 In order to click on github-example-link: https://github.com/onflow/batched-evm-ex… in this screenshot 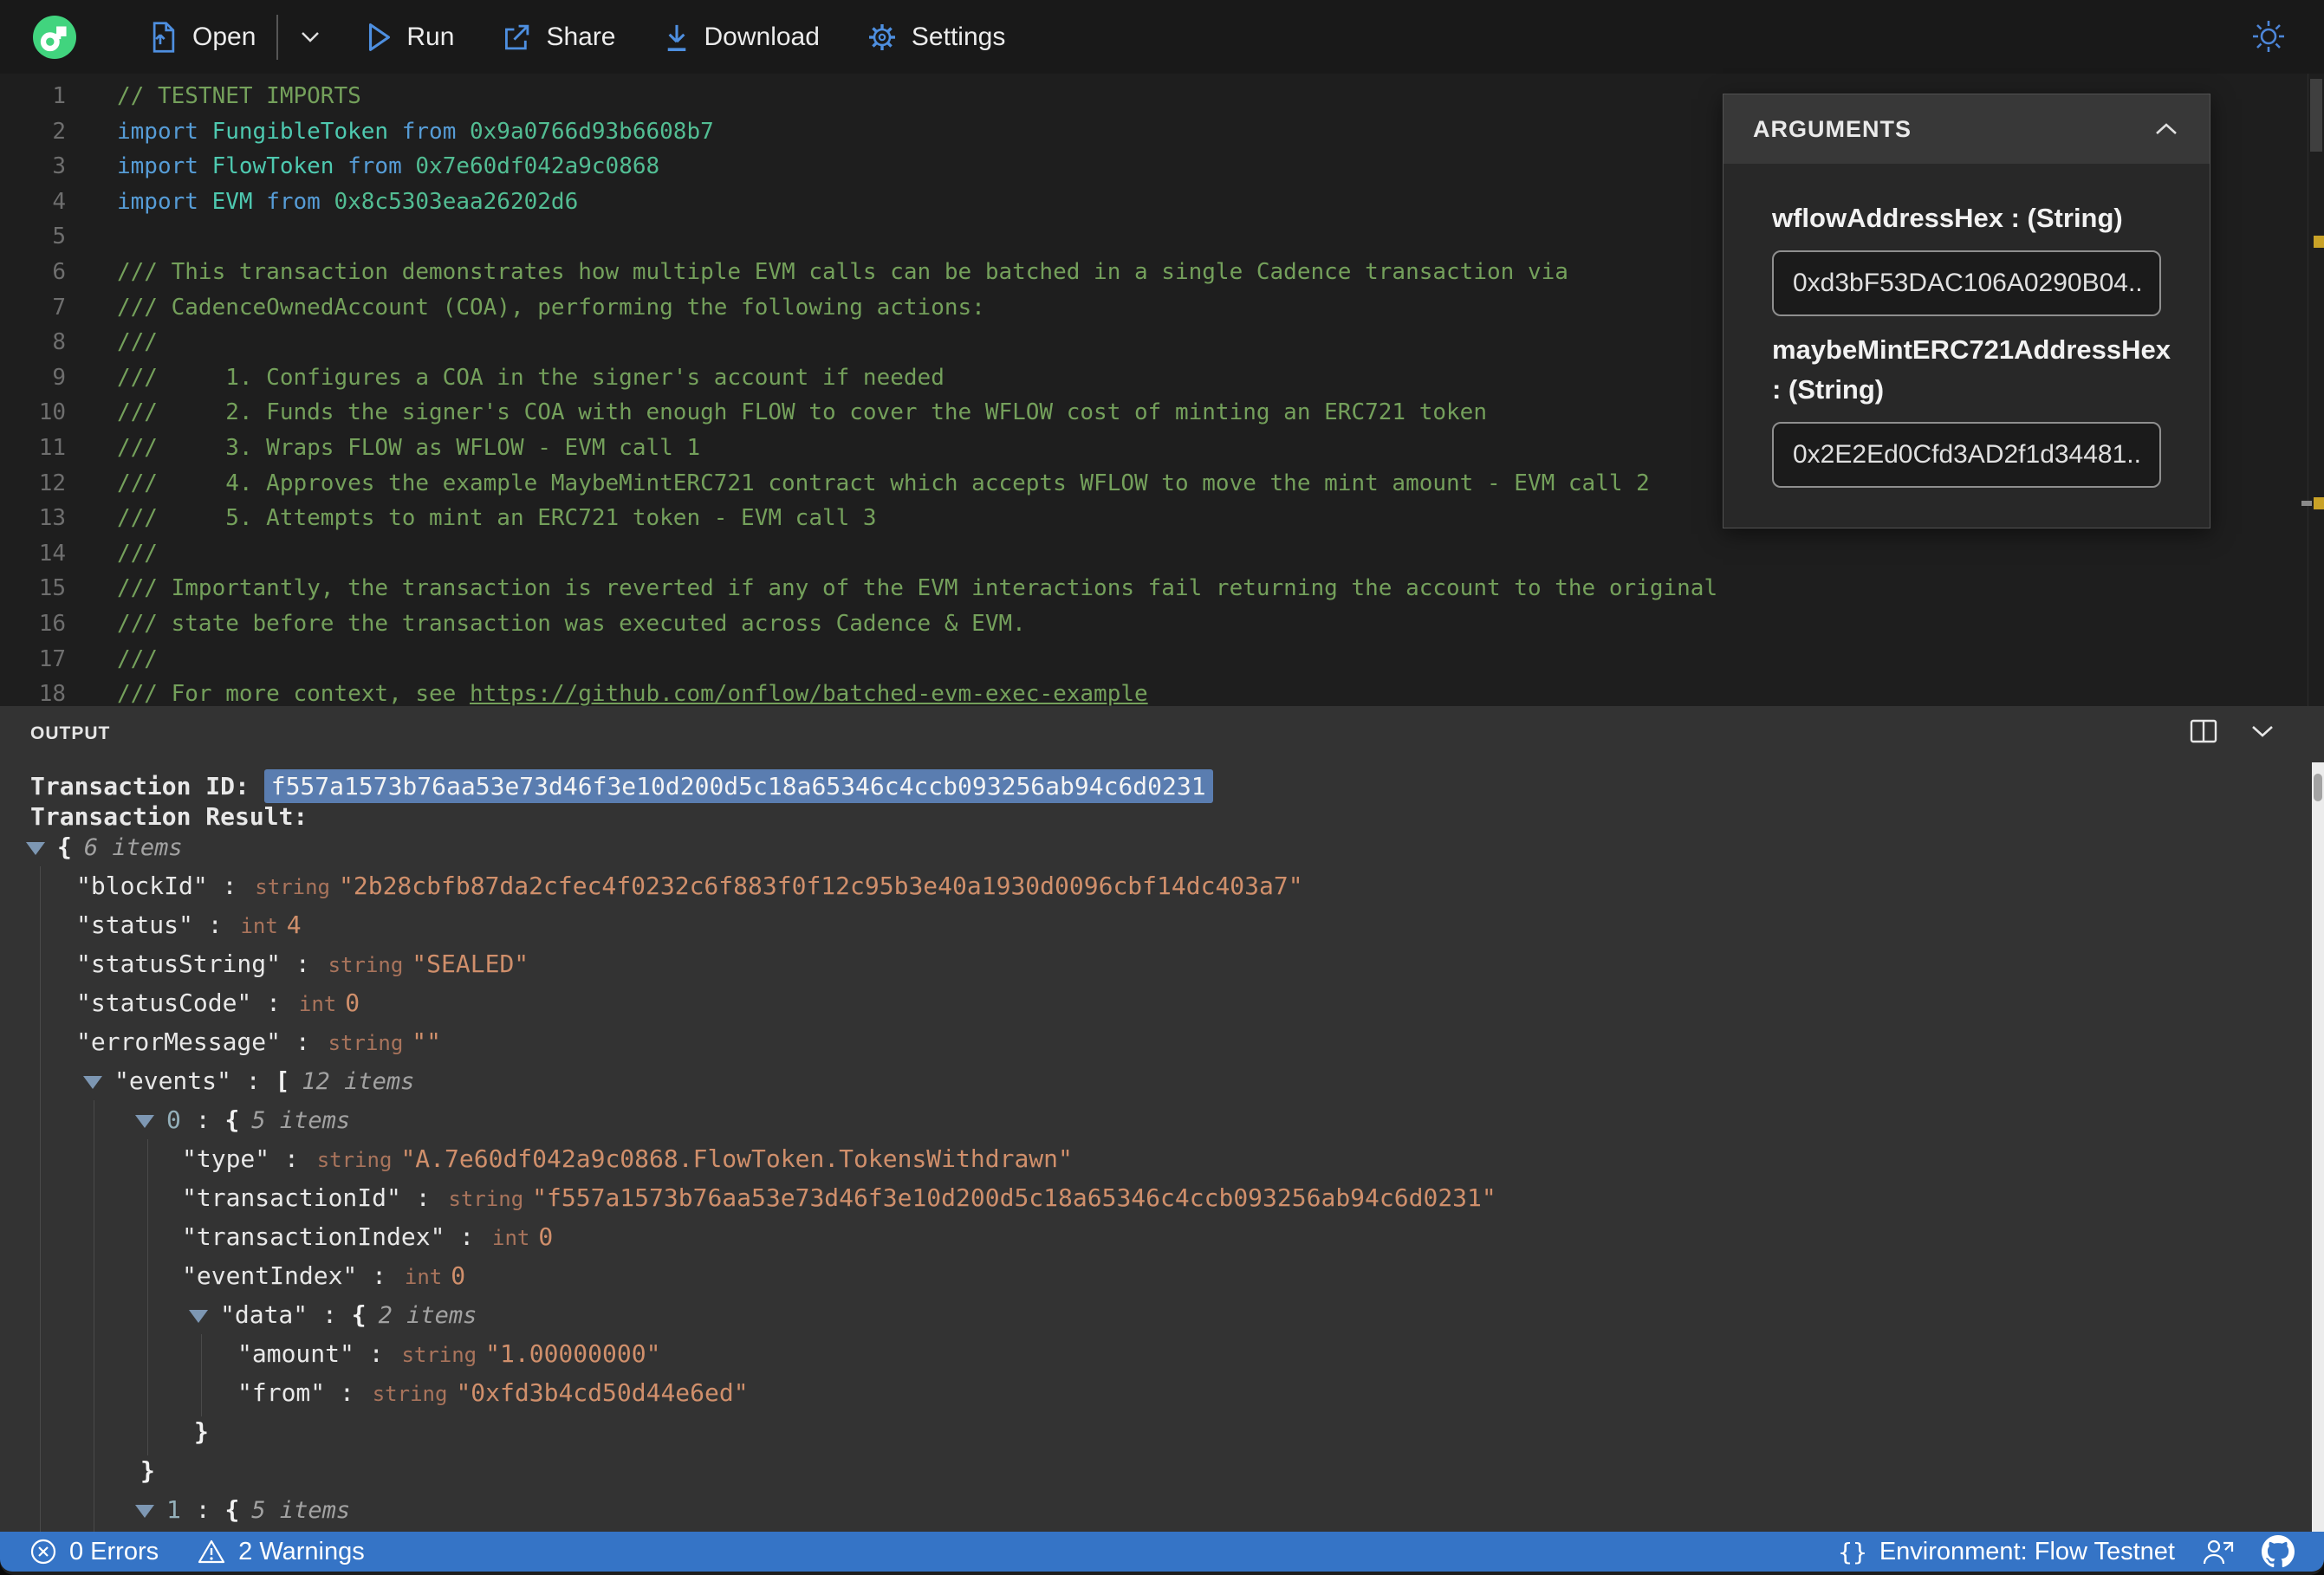, I will do `click(809, 693)`.